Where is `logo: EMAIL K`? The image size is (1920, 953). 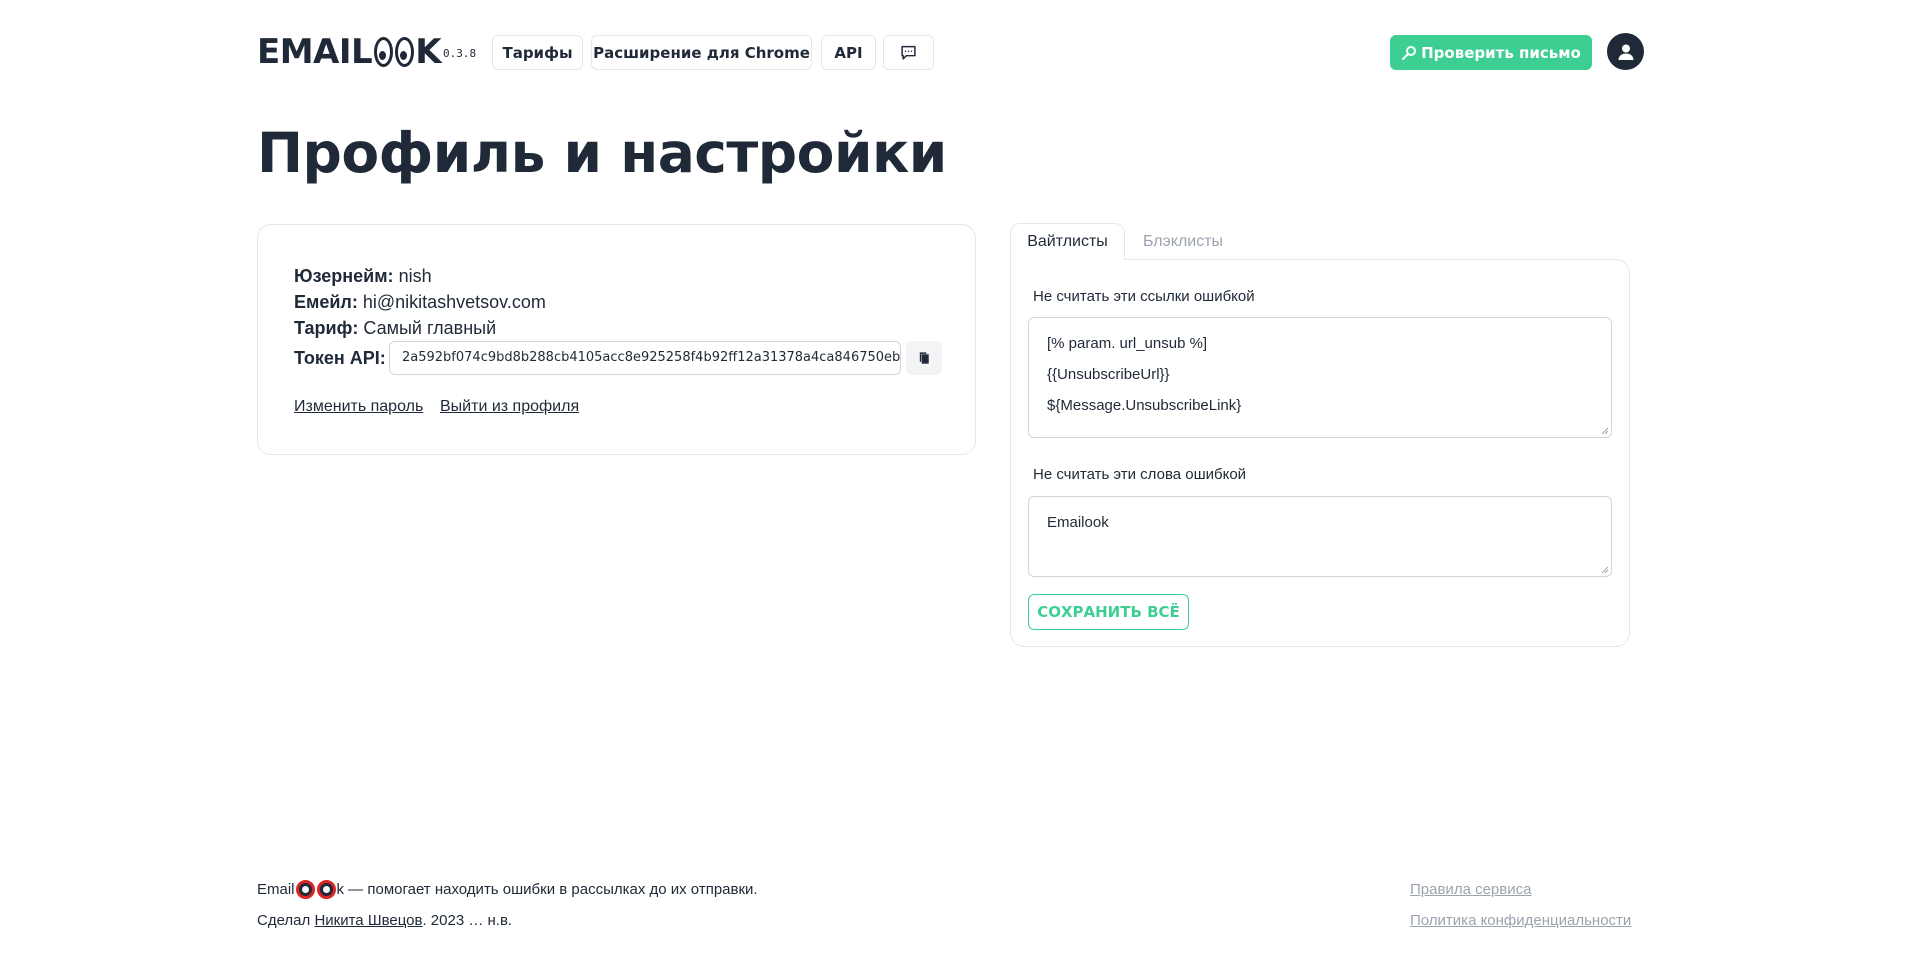
logo: EMAIL K is located at coordinates (349, 52).